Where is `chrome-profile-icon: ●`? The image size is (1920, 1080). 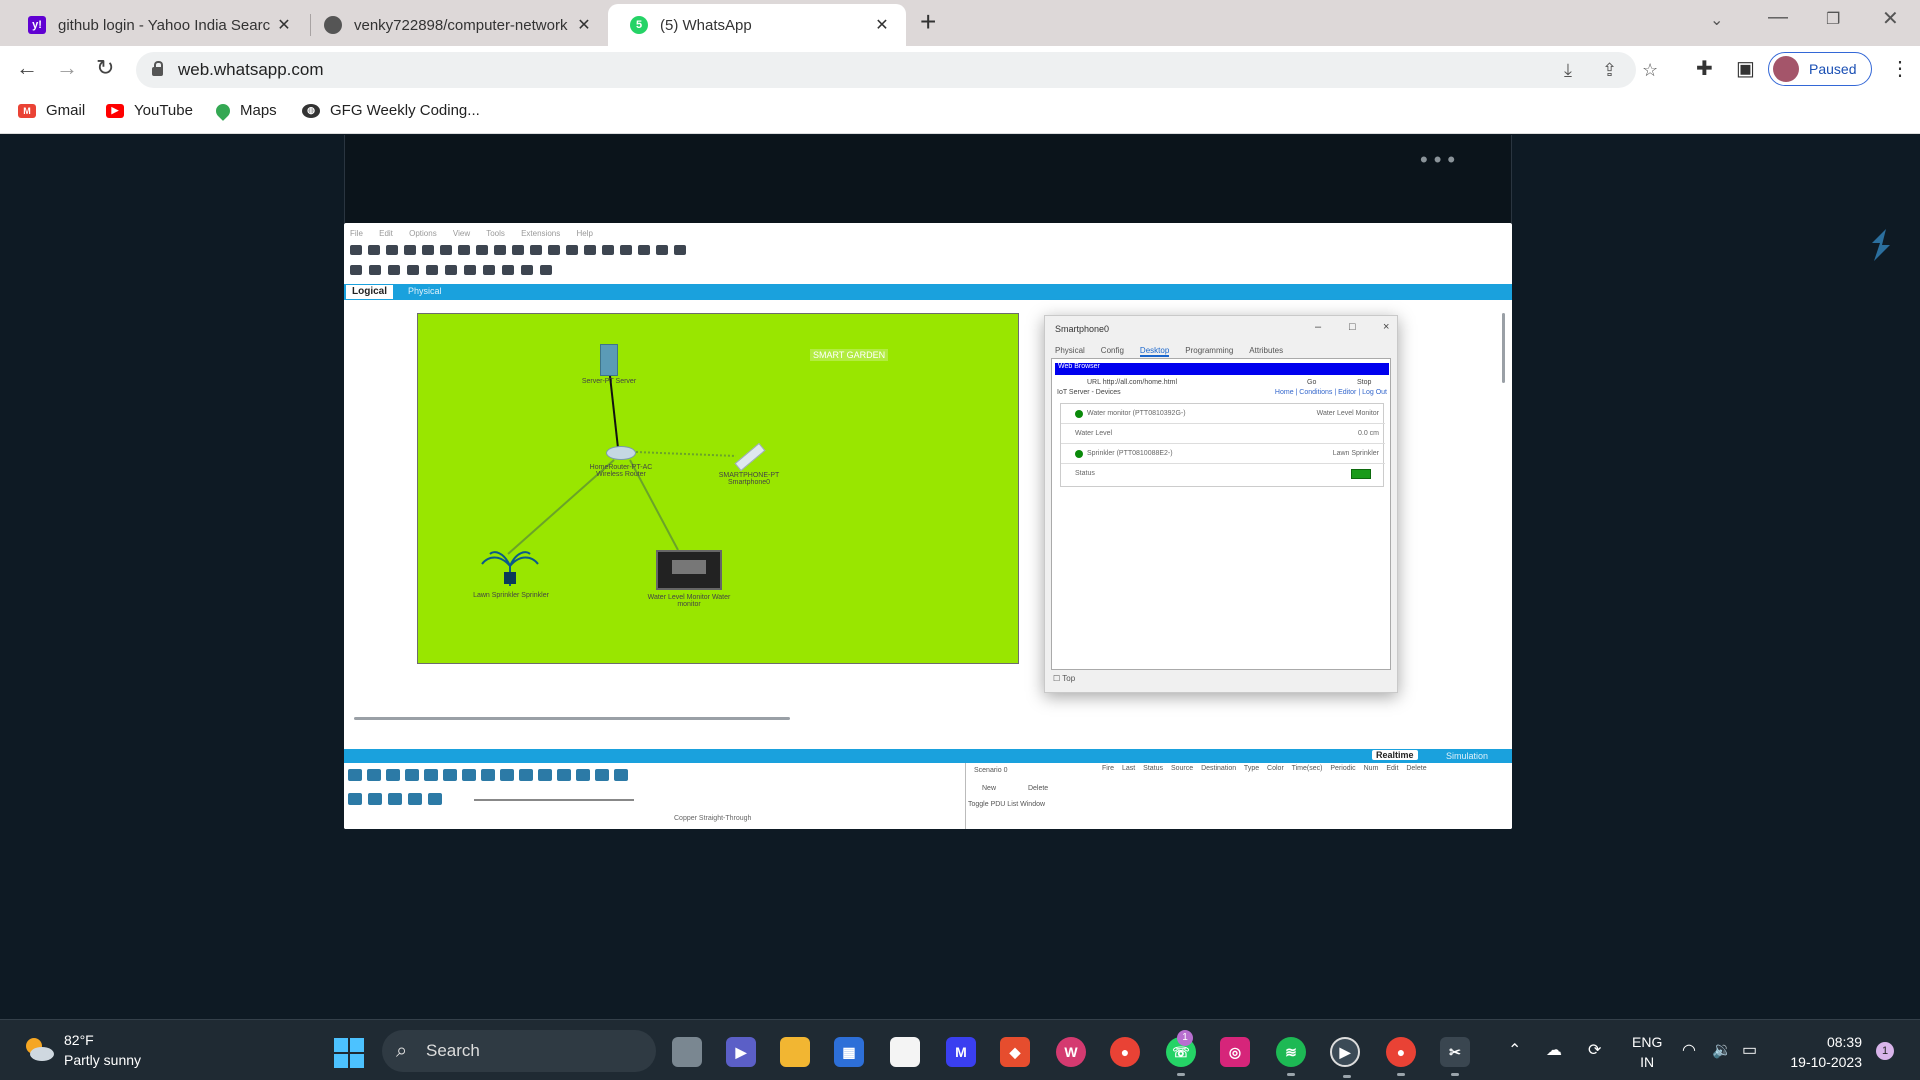 chrome-profile-icon: ● is located at coordinates (1401, 1056).